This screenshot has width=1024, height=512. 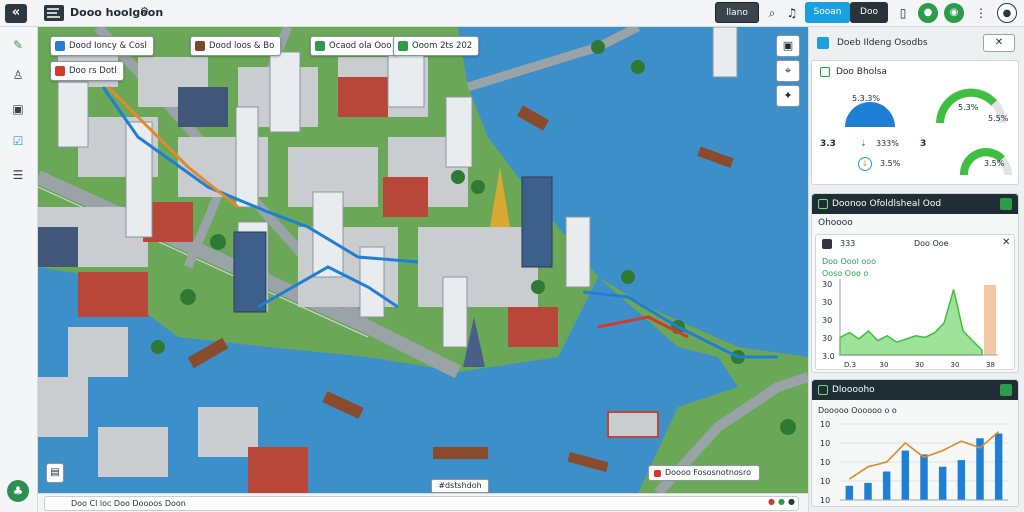 What do you see at coordinates (827, 12) in the screenshot?
I see `tab-active: Sooan` at bounding box center [827, 12].